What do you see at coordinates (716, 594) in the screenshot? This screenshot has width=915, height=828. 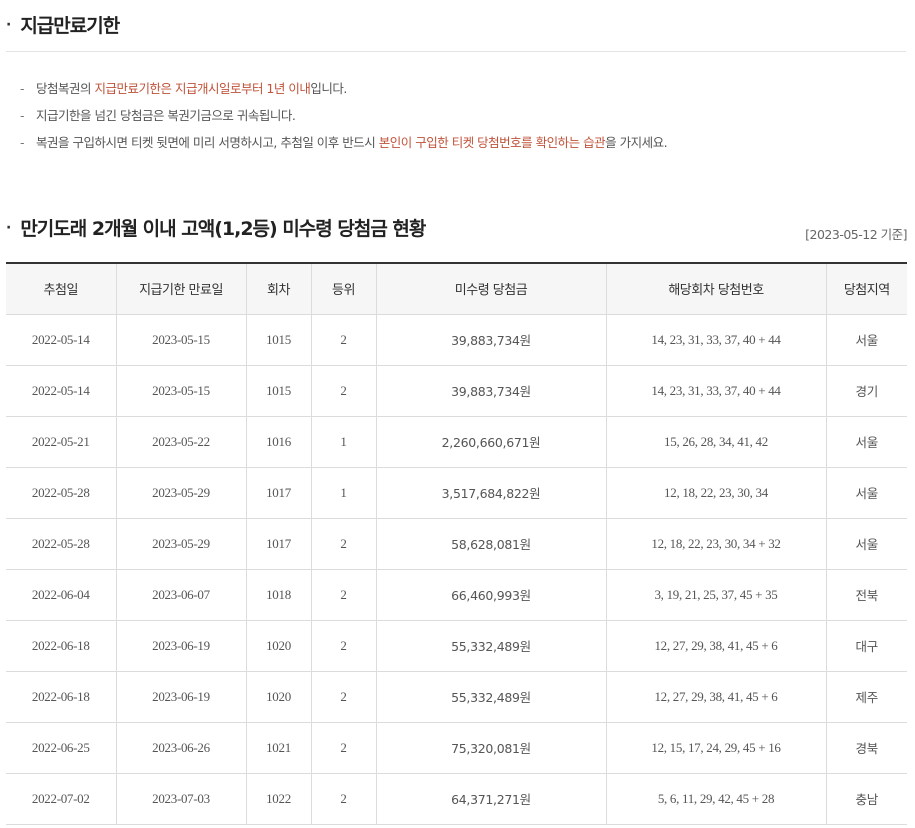 I see `table-cell: 3, 19, 21, 25, 37, 45 + 35` at bounding box center [716, 594].